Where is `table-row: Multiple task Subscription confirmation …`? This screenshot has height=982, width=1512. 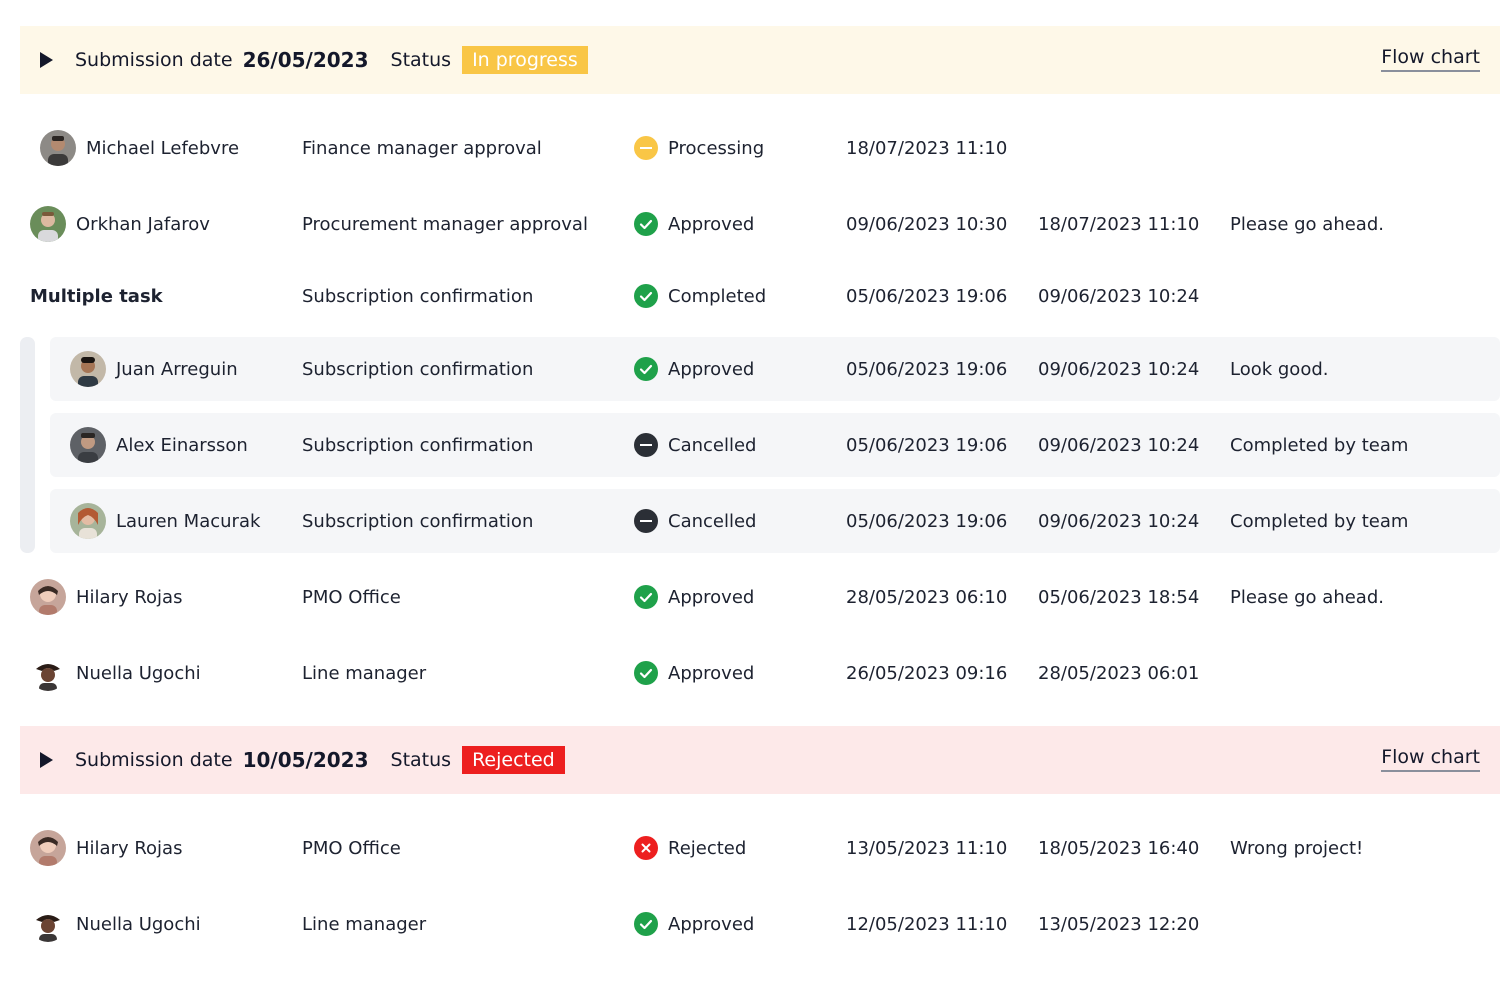 table-row: Multiple task Subscription confirmation … is located at coordinates (756, 296).